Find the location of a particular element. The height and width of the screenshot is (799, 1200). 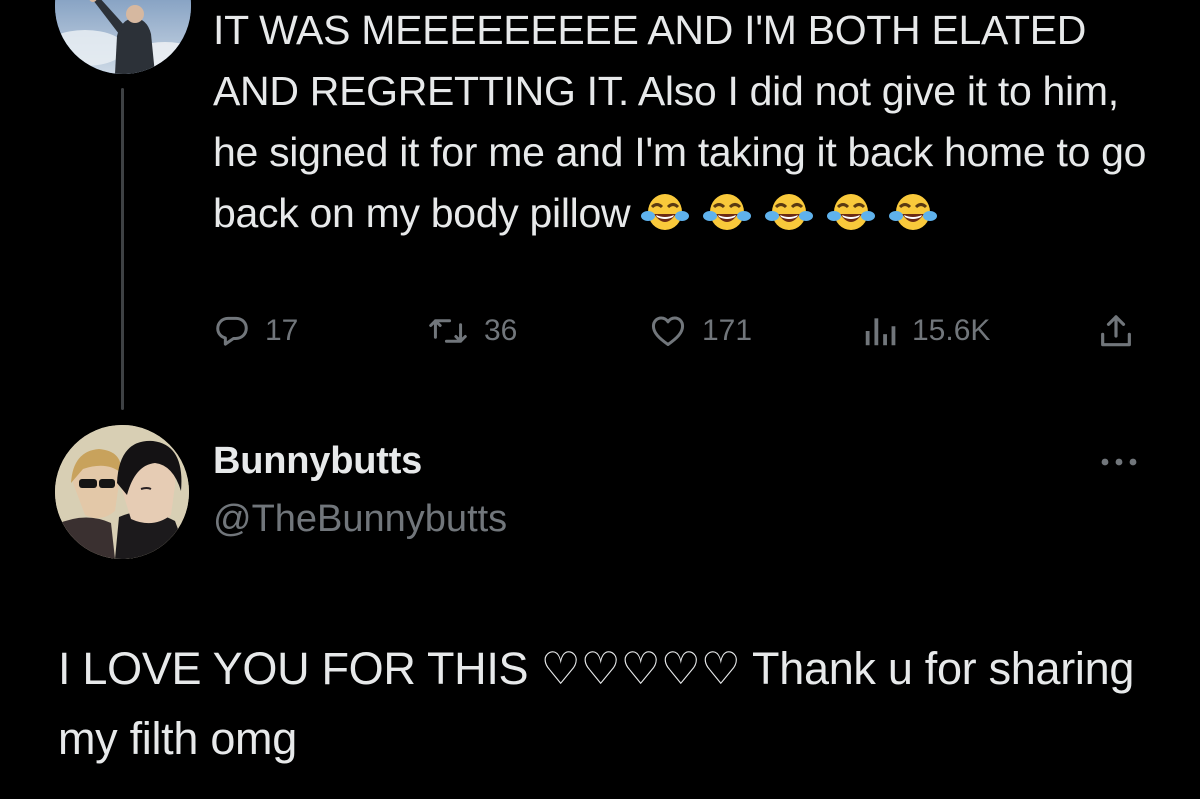

views-button: 15.6K is located at coordinates (926, 331).